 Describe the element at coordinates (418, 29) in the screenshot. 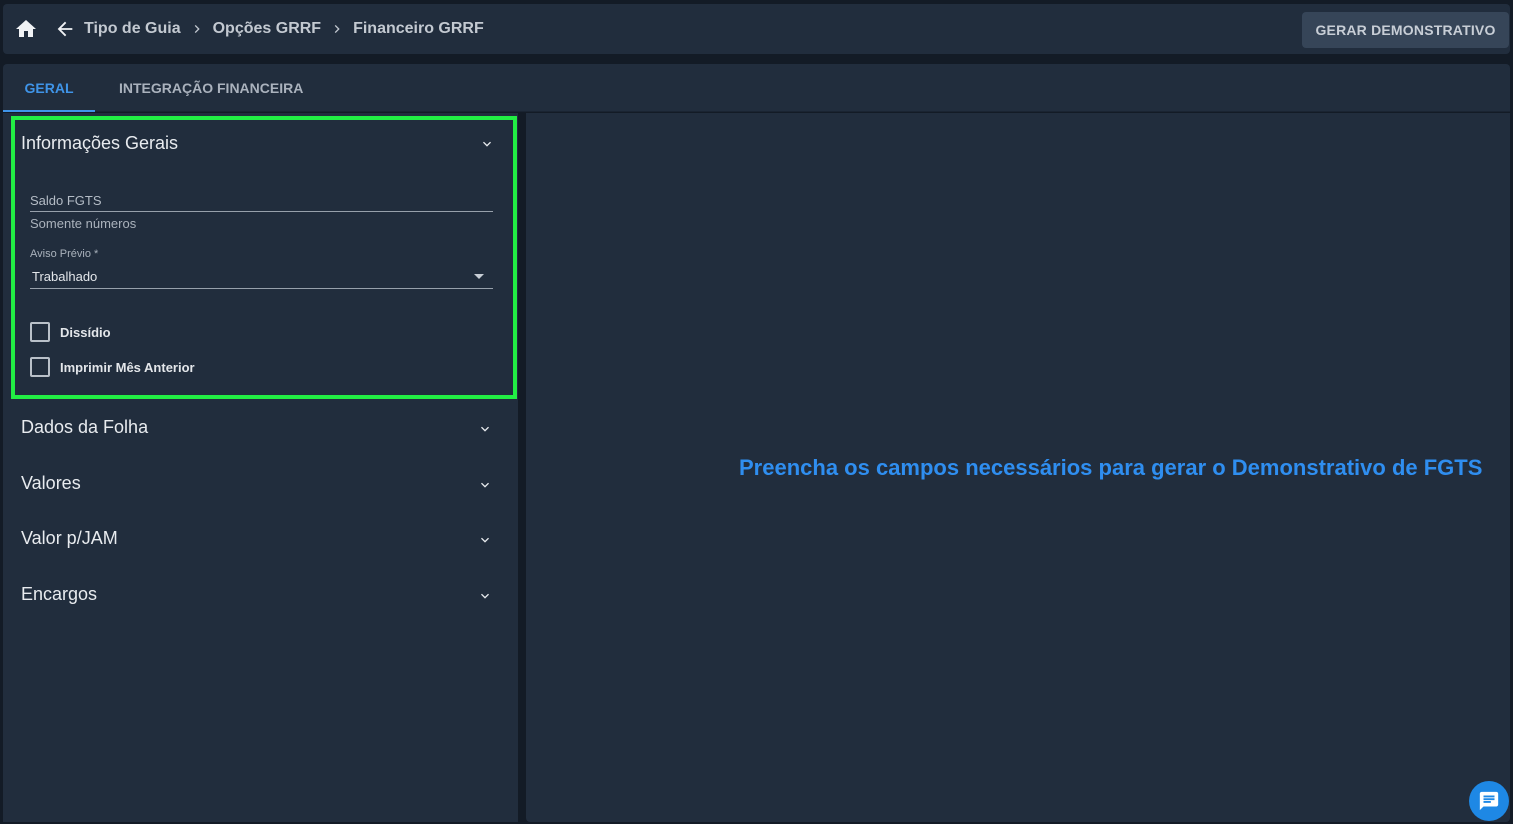

I see `breadcrumb-financeiro-grrf: Financeiro GRRF` at that location.